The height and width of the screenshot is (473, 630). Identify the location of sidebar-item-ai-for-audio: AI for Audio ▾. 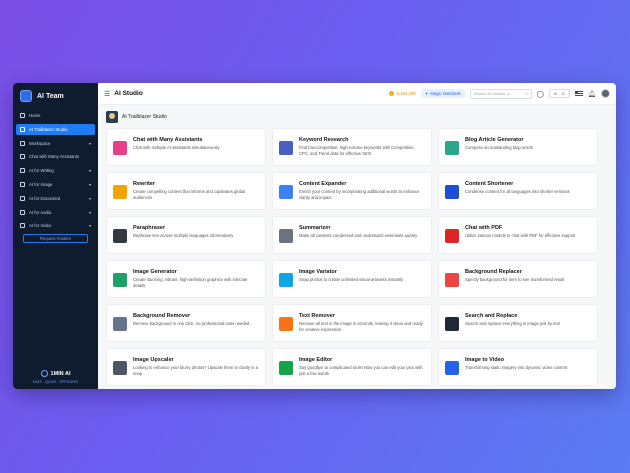
(55, 212).